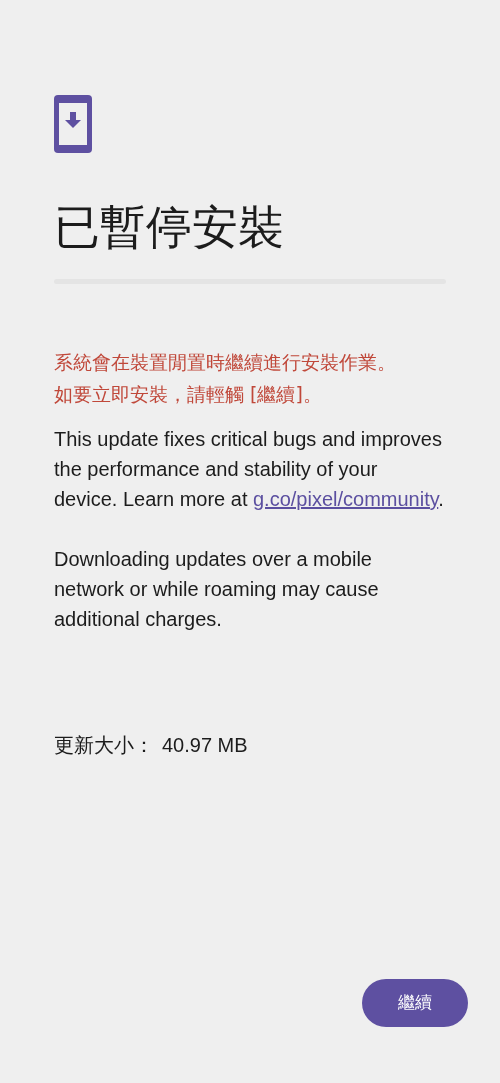 This screenshot has height=1083, width=500. What do you see at coordinates (415, 1003) in the screenshot?
I see `continue-button: 繼續` at bounding box center [415, 1003].